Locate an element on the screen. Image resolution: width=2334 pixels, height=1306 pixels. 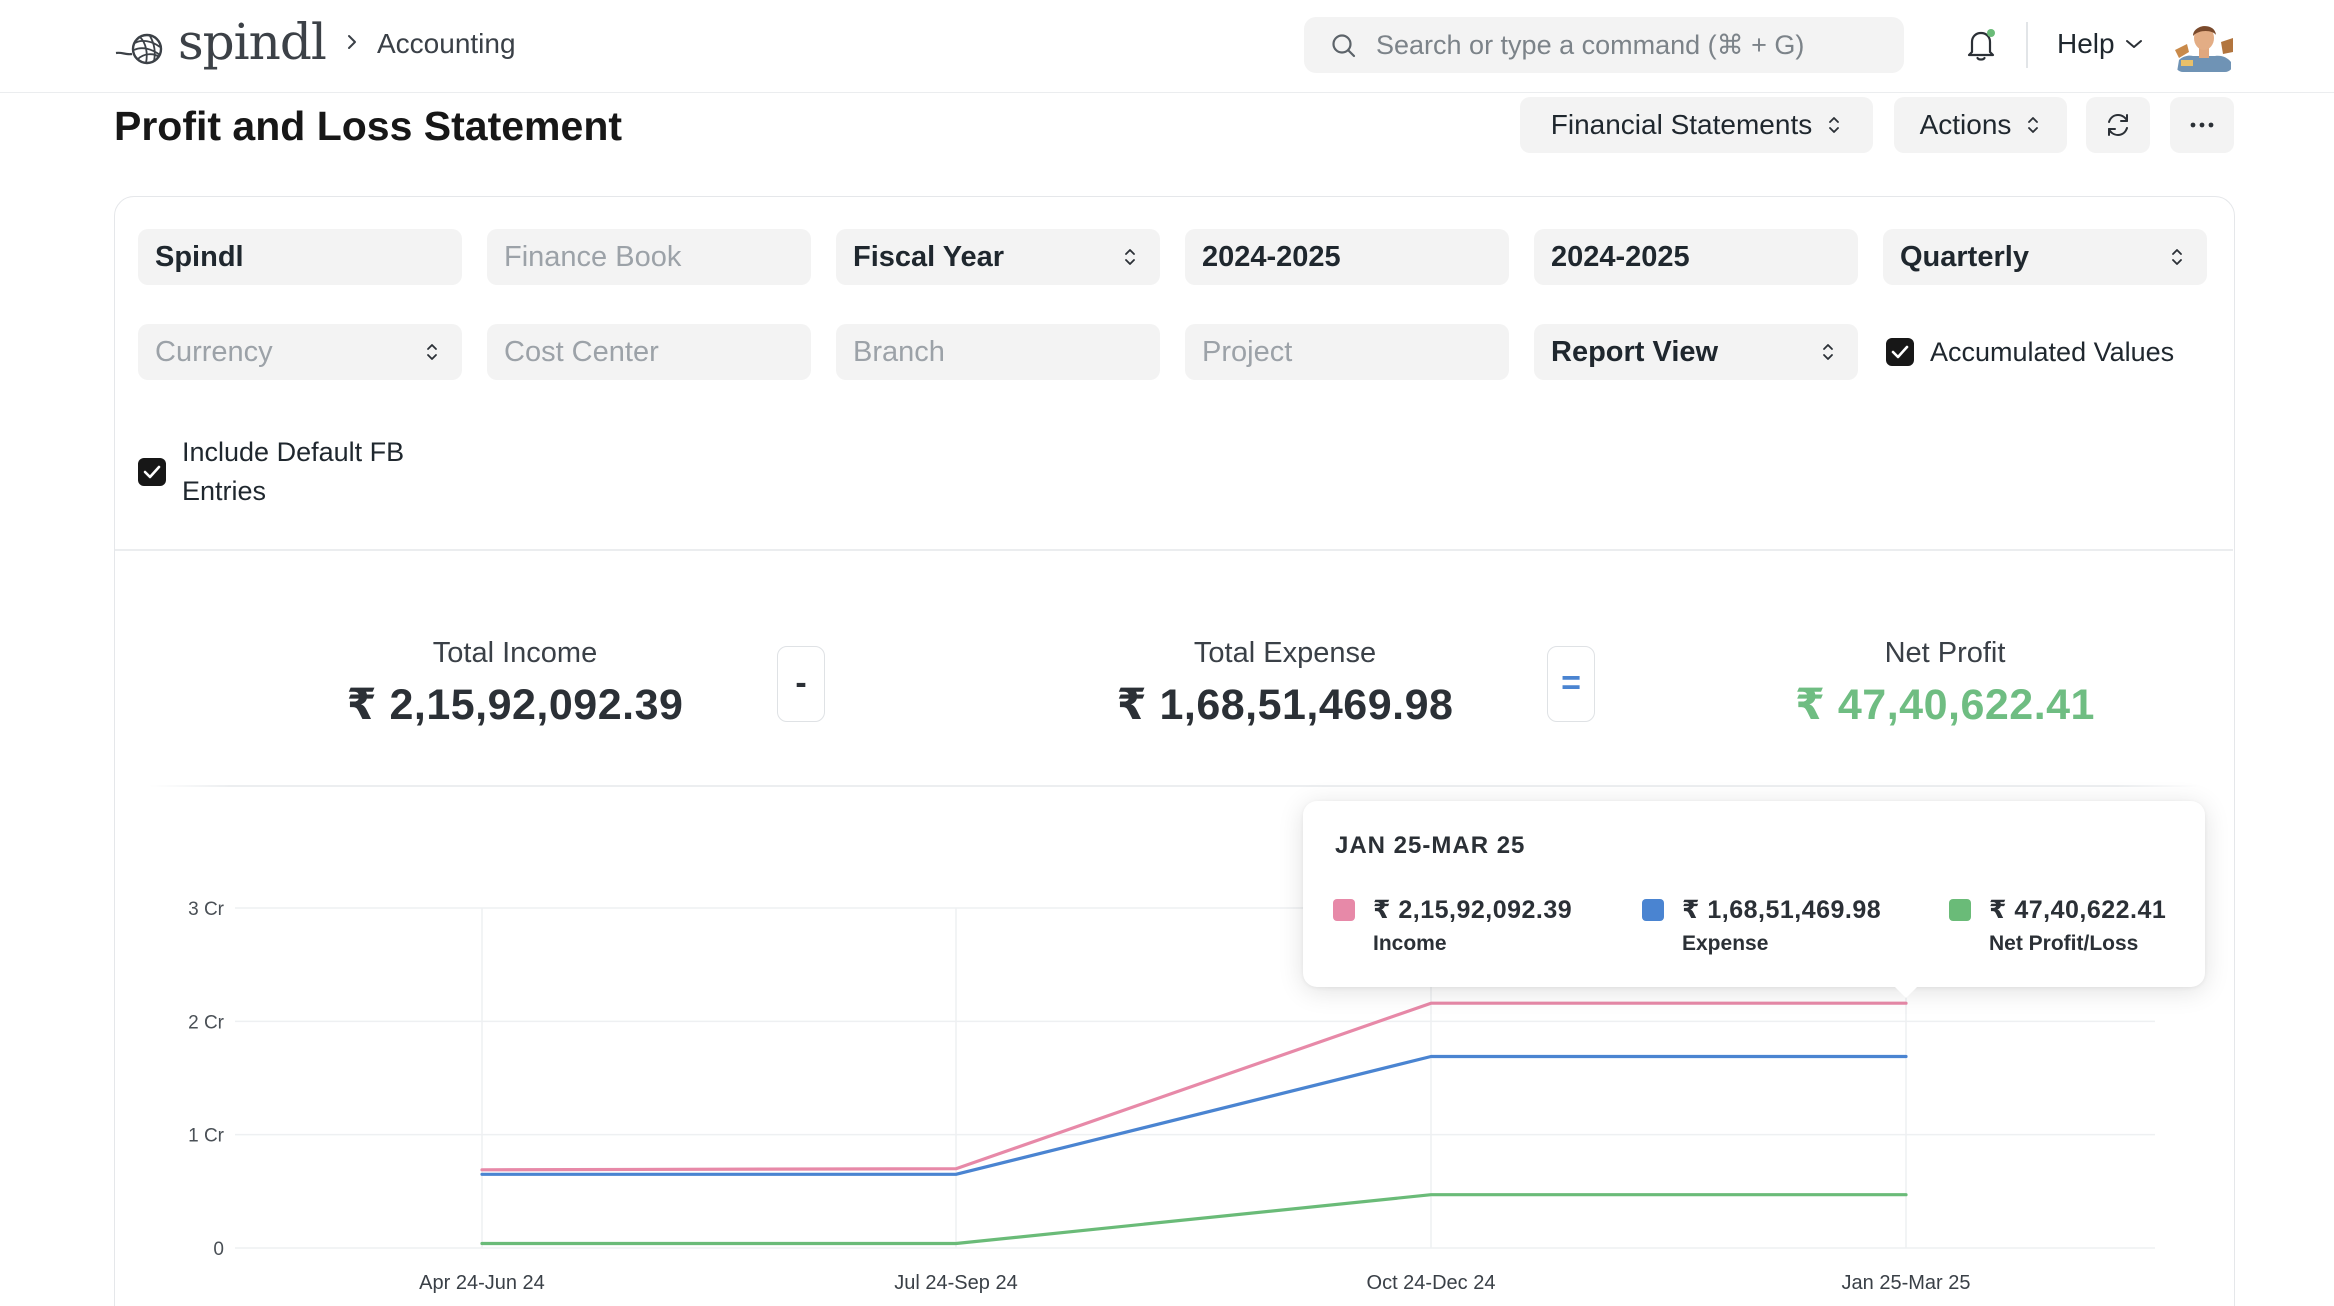
tooltip-title: JAN 25-MAR 25 is located at coordinates (1430, 845).